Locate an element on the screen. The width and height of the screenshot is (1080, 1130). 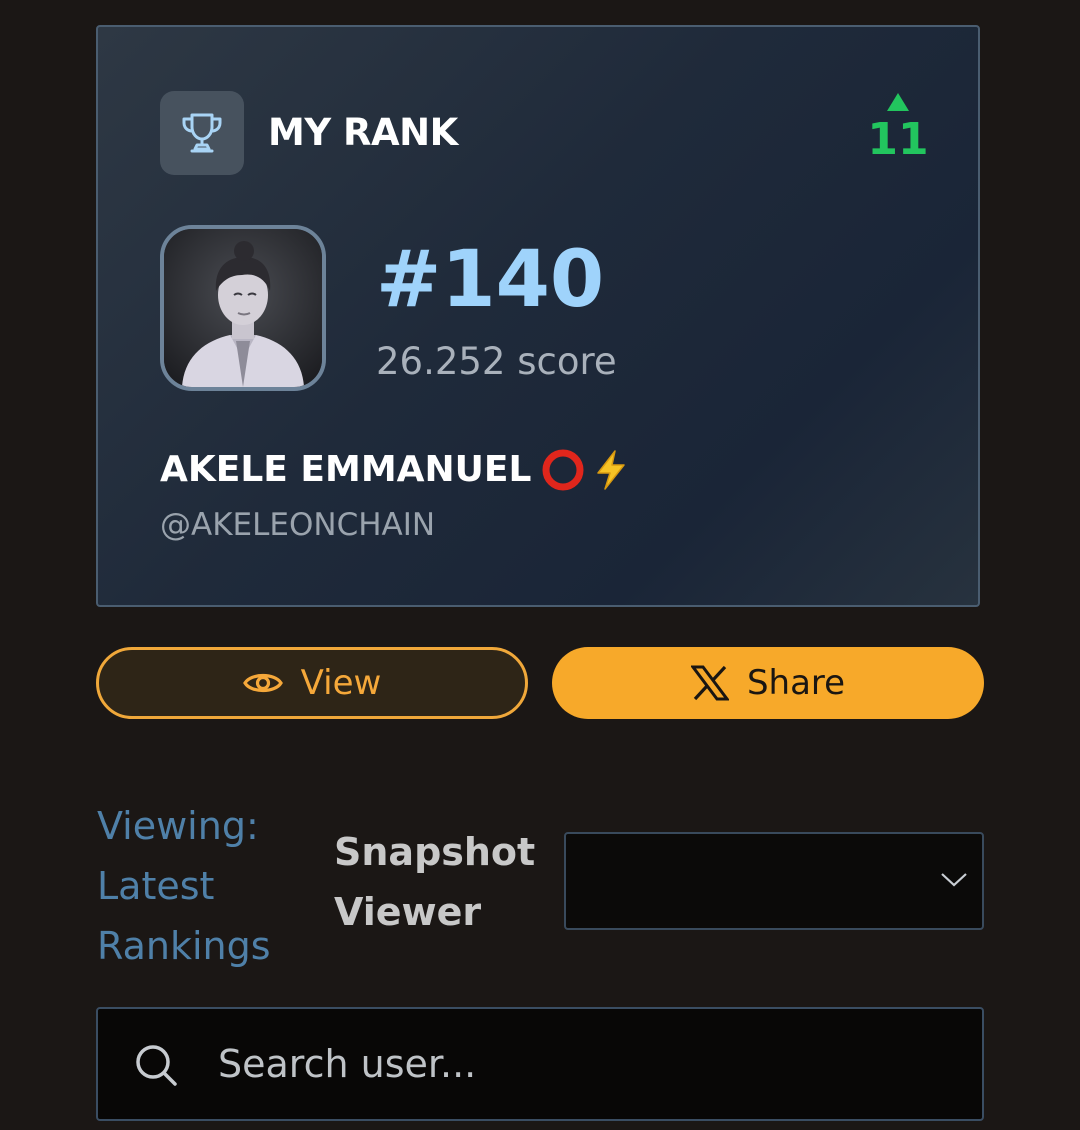
red-ring-icon is located at coordinates (563, 470).